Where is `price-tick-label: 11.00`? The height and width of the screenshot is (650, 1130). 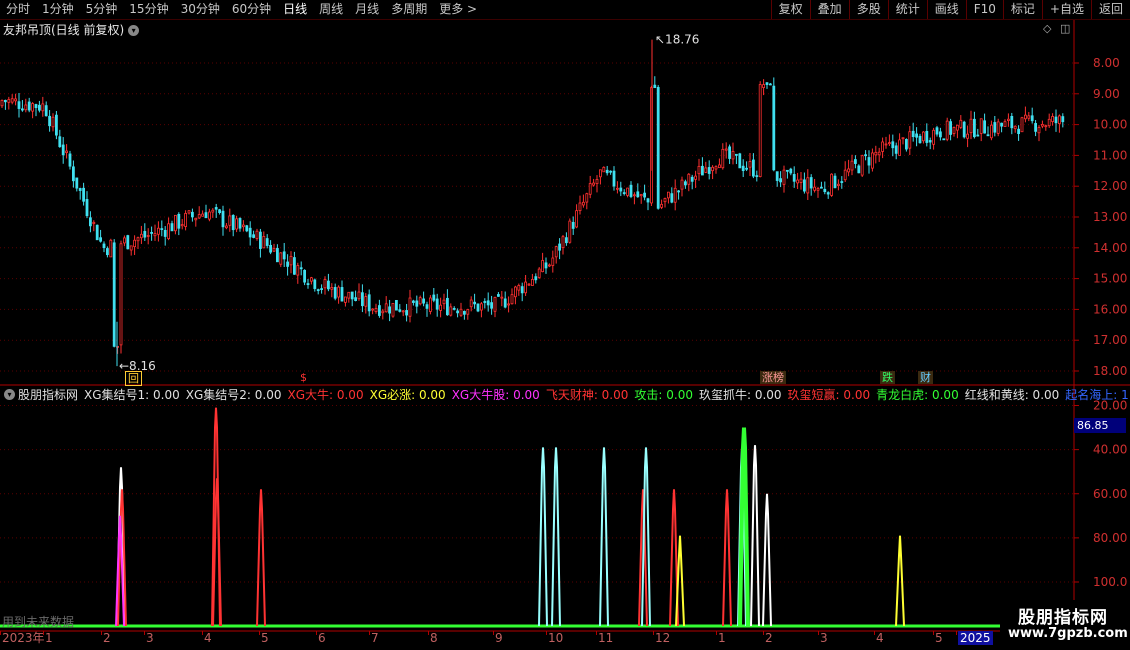 price-tick-label: 11.00 is located at coordinates (1110, 155).